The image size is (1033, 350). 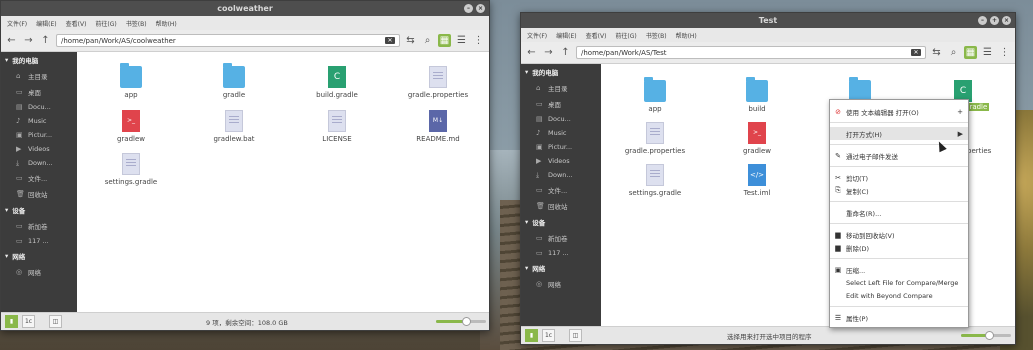 What do you see at coordinates (899, 177) in the screenshot?
I see `menu-item-cut: ✂ 剪切(T)` at bounding box center [899, 177].